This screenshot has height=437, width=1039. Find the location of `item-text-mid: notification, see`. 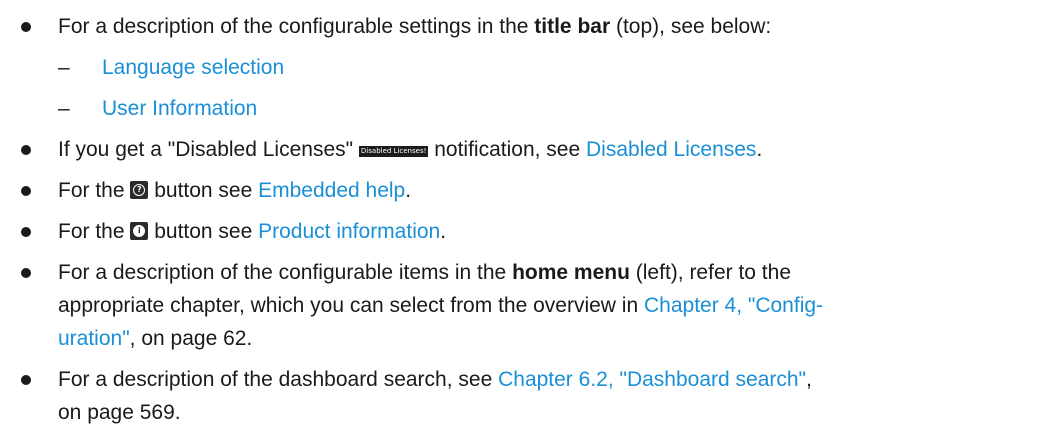

item-text-mid: notification, see is located at coordinates (507, 149).